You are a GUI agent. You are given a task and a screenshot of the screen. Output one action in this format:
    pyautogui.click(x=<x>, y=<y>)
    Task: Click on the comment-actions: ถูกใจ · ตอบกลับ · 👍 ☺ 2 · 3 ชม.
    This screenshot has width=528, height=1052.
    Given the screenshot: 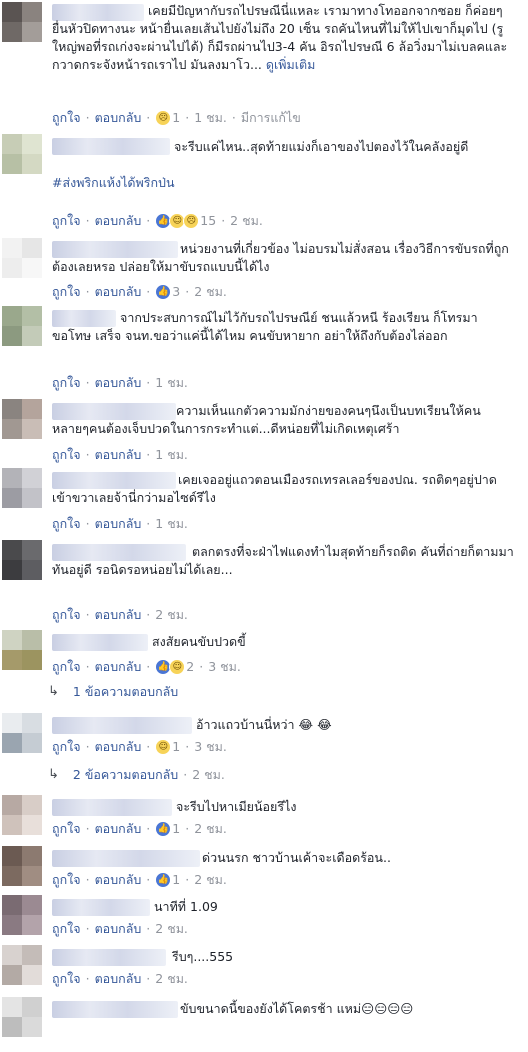 What is the action you would take?
    pyautogui.click(x=146, y=667)
    